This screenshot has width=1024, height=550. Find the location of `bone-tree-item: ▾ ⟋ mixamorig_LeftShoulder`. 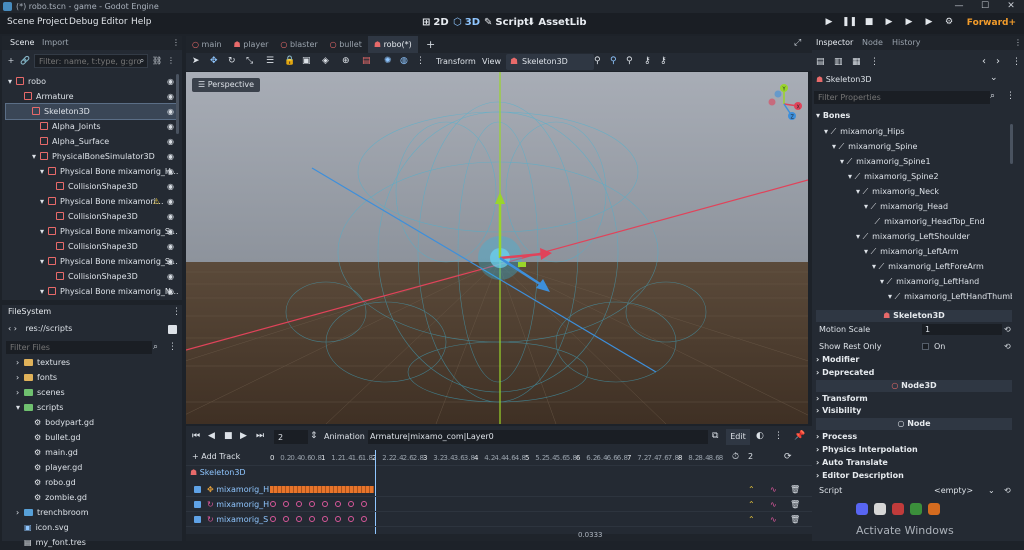

bone-tree-item: ▾ ⟋ mixamorig_LeftShoulder is located at coordinates (914, 236).